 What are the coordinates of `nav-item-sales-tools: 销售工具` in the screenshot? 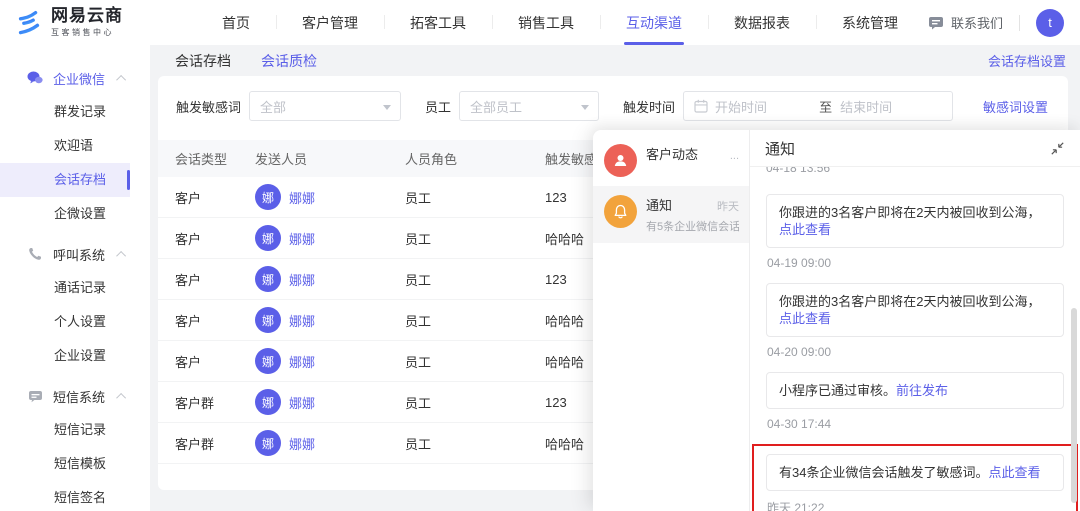 It's located at (546, 22).